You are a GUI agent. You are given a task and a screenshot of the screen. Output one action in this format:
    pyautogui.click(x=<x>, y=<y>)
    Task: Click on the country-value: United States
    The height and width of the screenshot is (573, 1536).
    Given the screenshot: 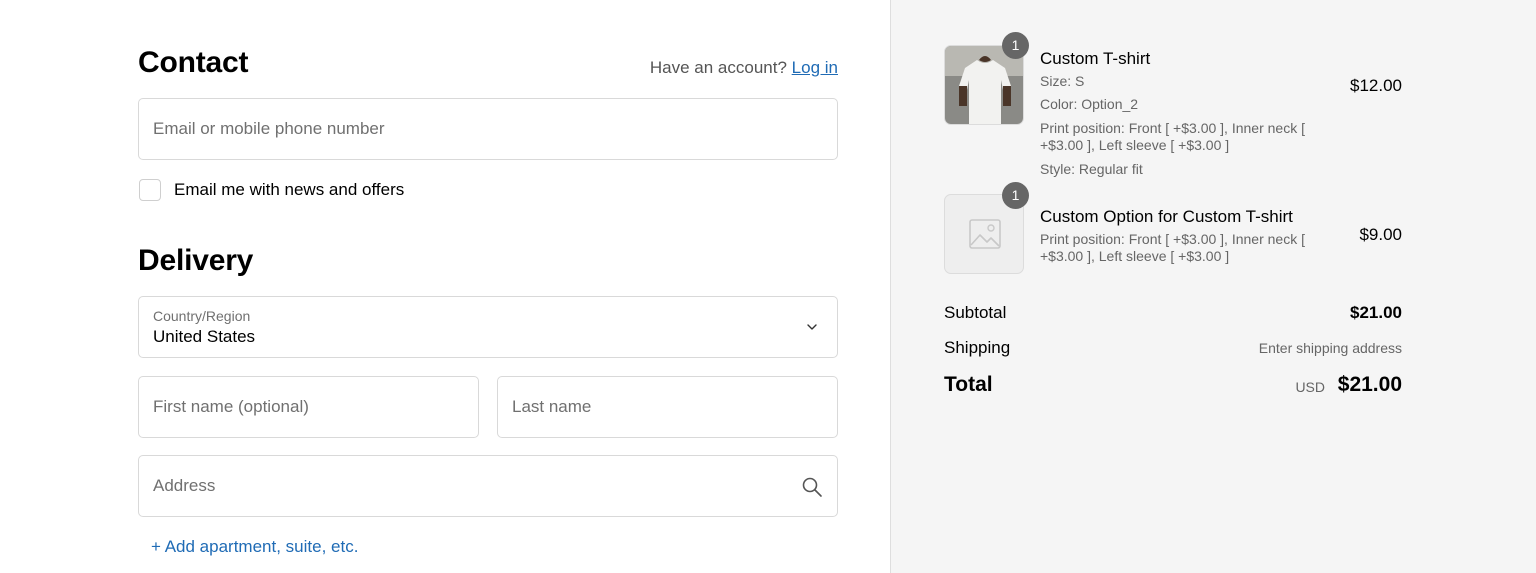 What is the action you would take?
    pyautogui.click(x=204, y=336)
    